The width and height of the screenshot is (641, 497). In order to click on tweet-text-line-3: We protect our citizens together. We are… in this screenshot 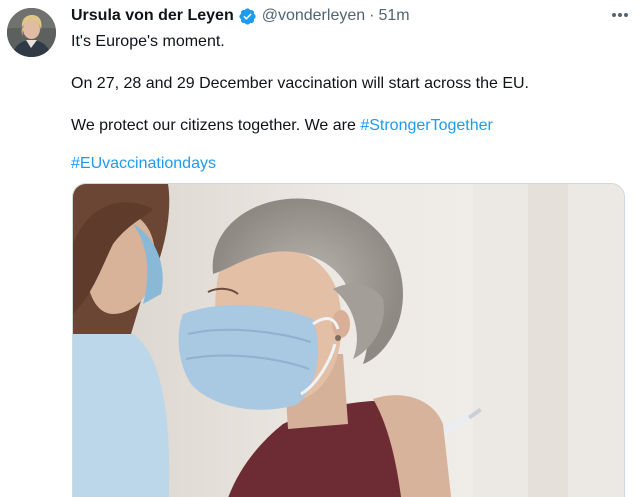, I will do `click(282, 125)`.